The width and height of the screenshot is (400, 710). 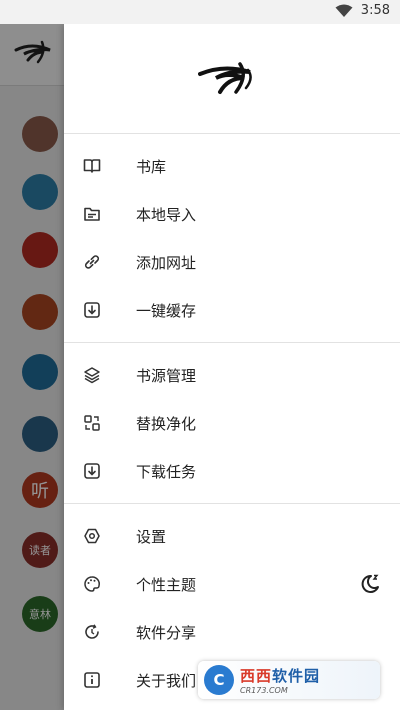 What do you see at coordinates (166, 375) in the screenshot?
I see `menu-item-label: 书源管理` at bounding box center [166, 375].